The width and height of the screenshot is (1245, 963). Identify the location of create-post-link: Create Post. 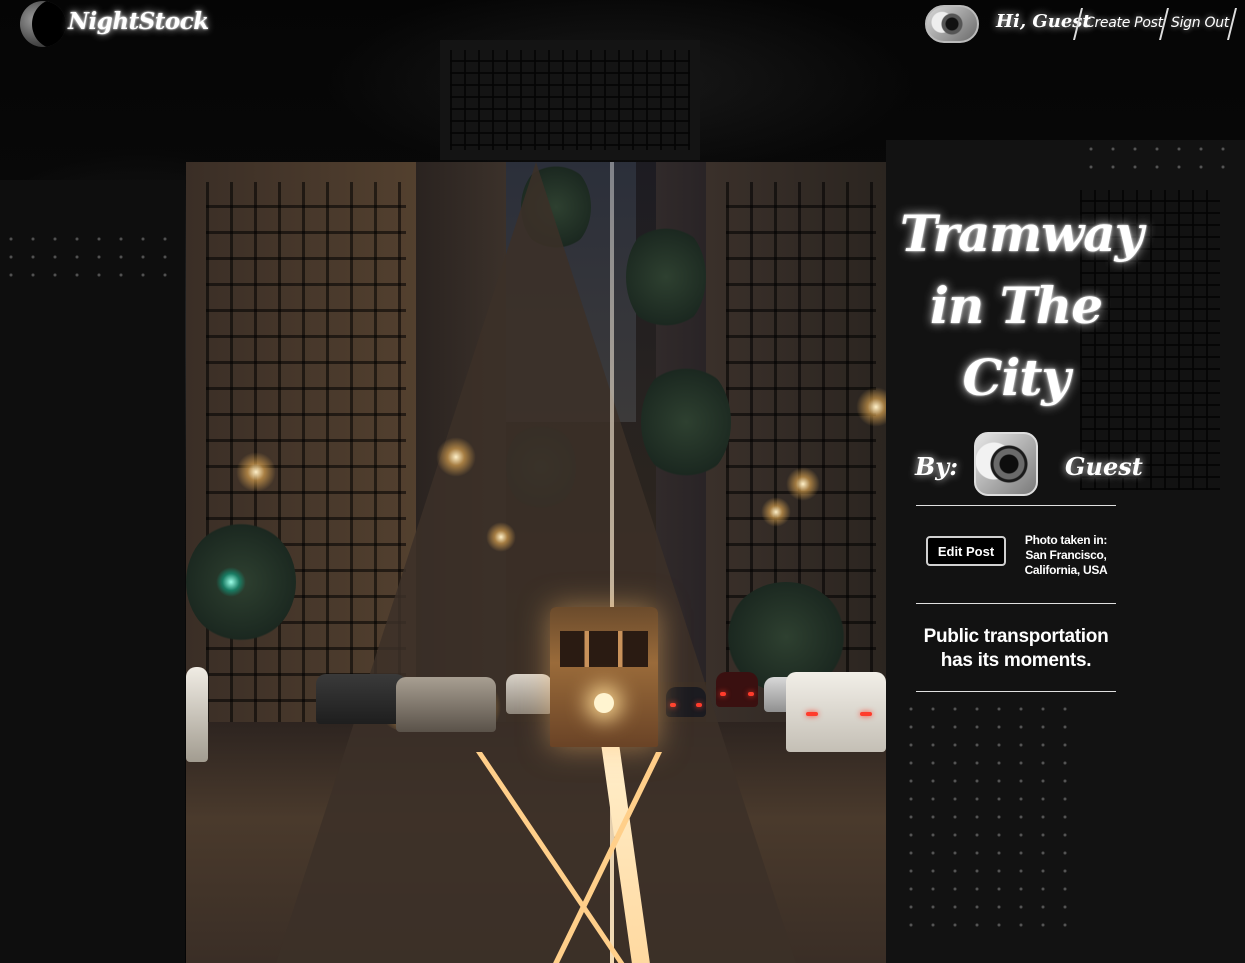
(1124, 23).